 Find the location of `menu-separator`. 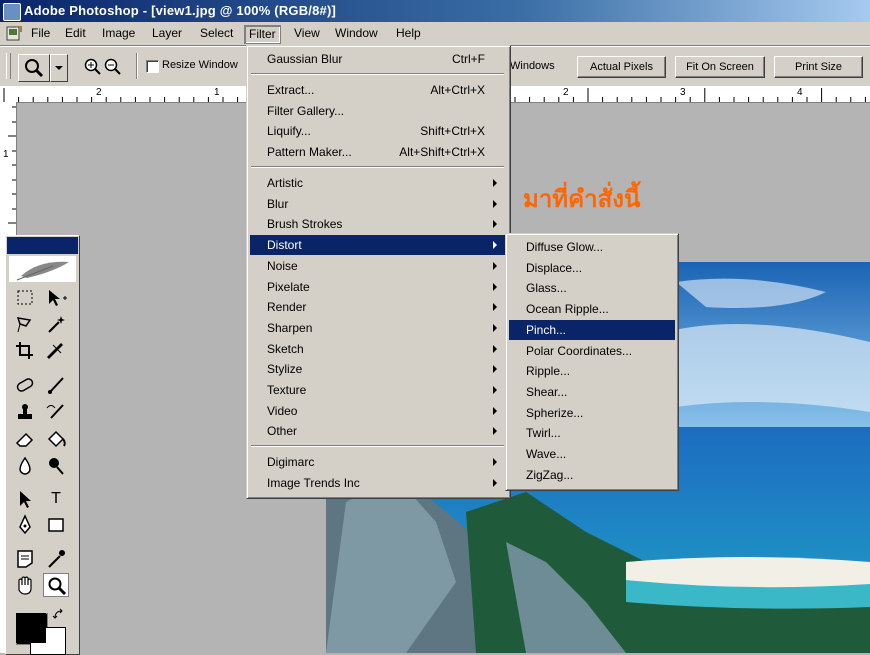

menu-separator is located at coordinates (377, 446).